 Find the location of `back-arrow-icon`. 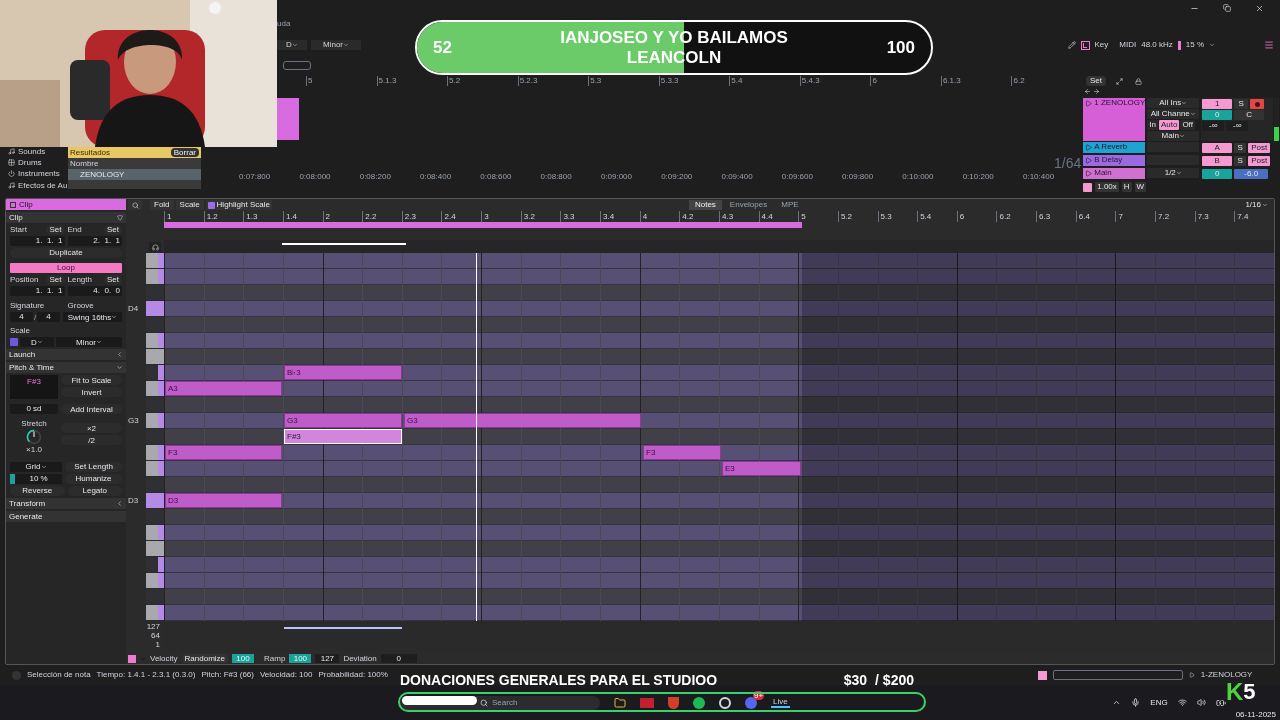

back-arrow-icon is located at coordinates (1087, 91).